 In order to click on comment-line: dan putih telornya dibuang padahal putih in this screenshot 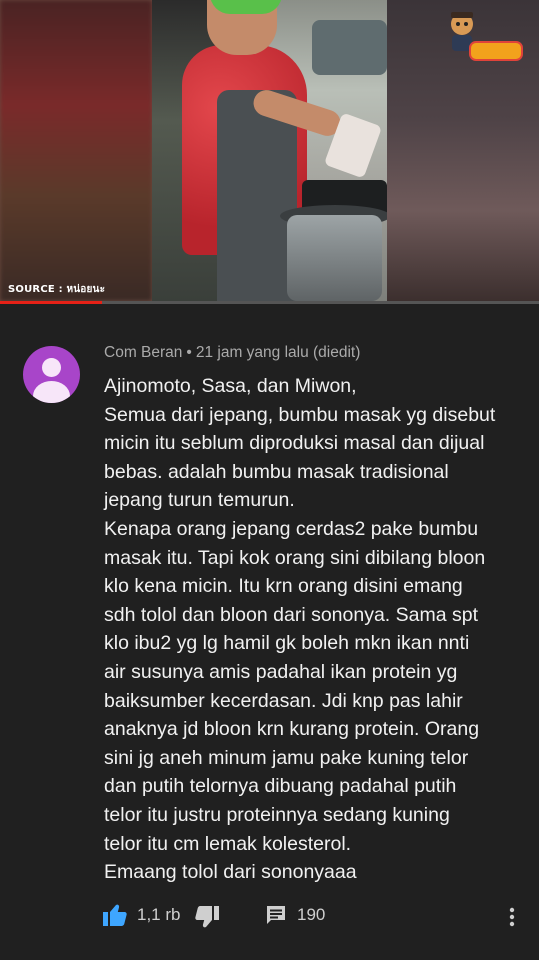, I will do `click(280, 786)`.